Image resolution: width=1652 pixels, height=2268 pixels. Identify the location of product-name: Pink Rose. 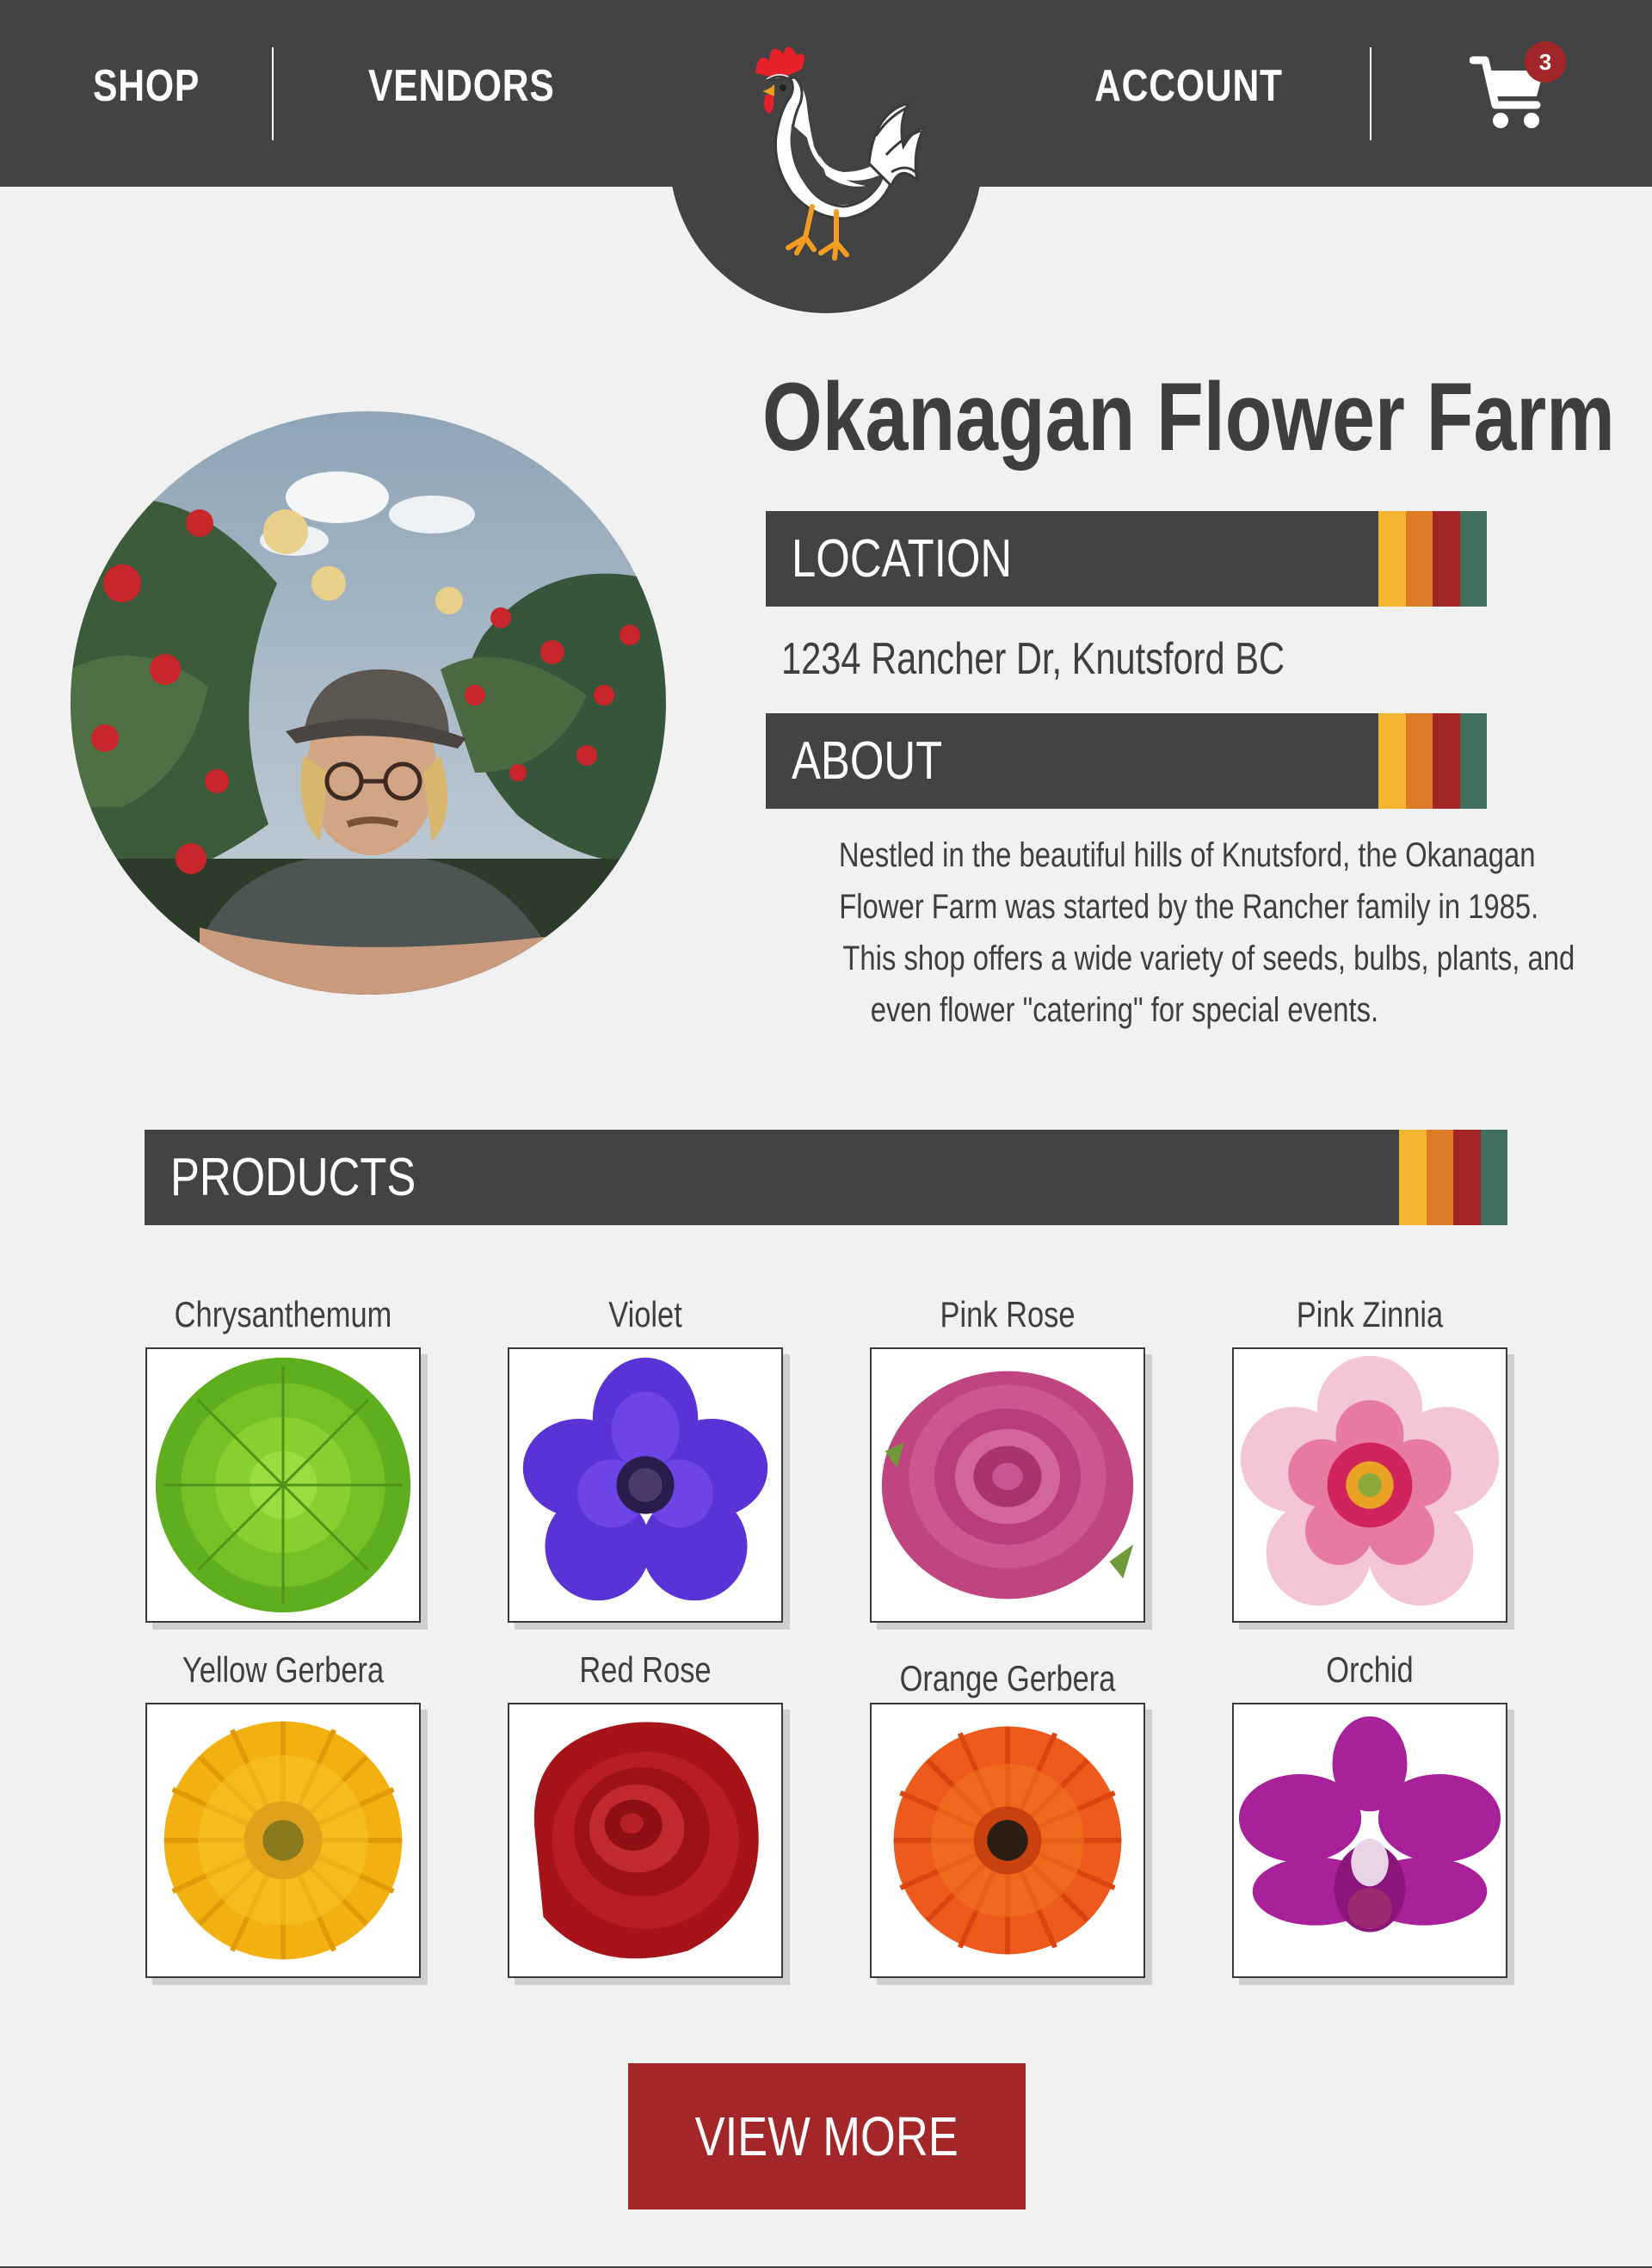
(1008, 1314).